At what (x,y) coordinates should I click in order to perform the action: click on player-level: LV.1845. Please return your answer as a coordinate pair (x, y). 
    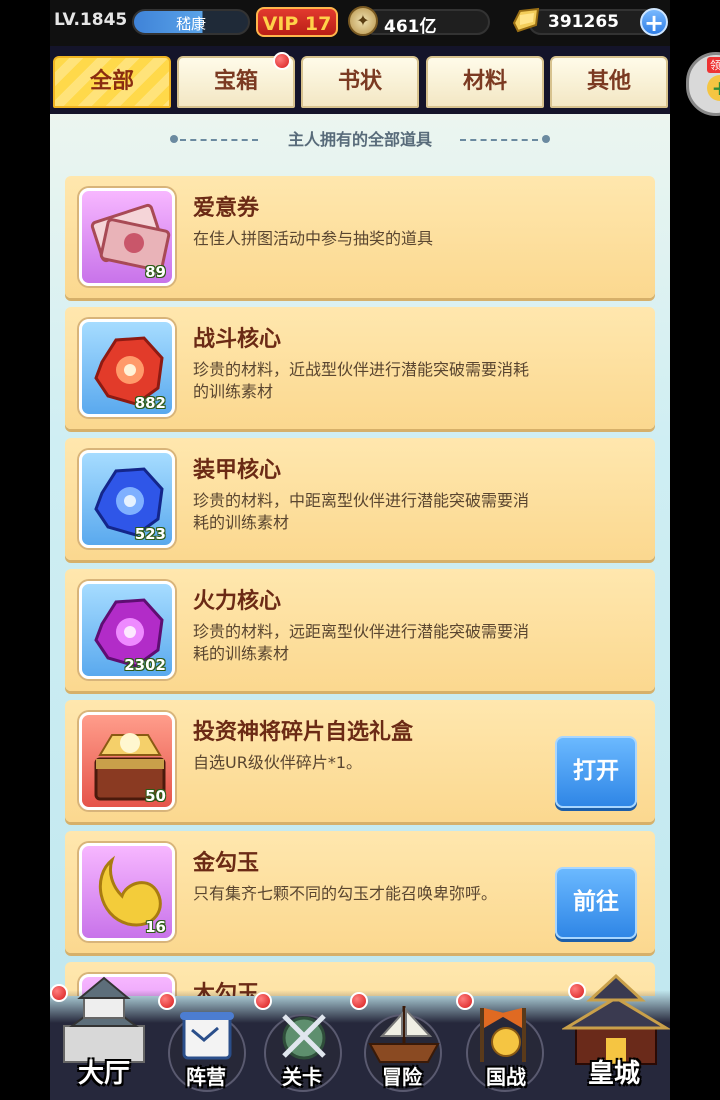
    Looking at the image, I should click on (91, 20).